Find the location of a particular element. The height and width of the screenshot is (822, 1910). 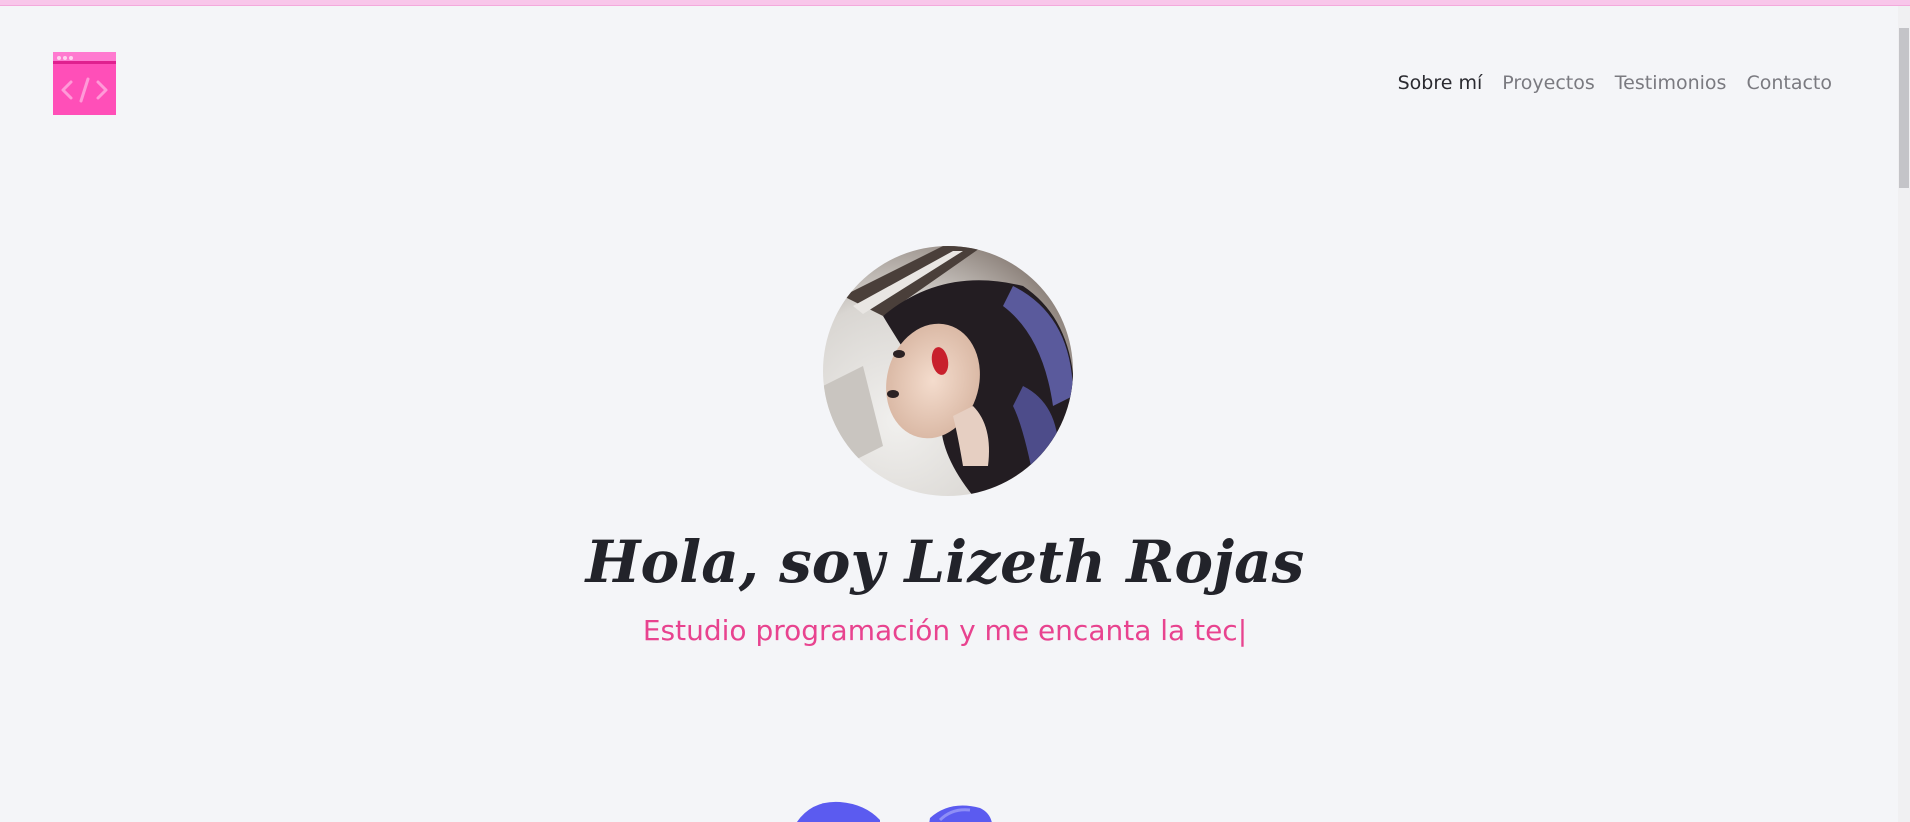

profile-photo is located at coordinates (948, 371).